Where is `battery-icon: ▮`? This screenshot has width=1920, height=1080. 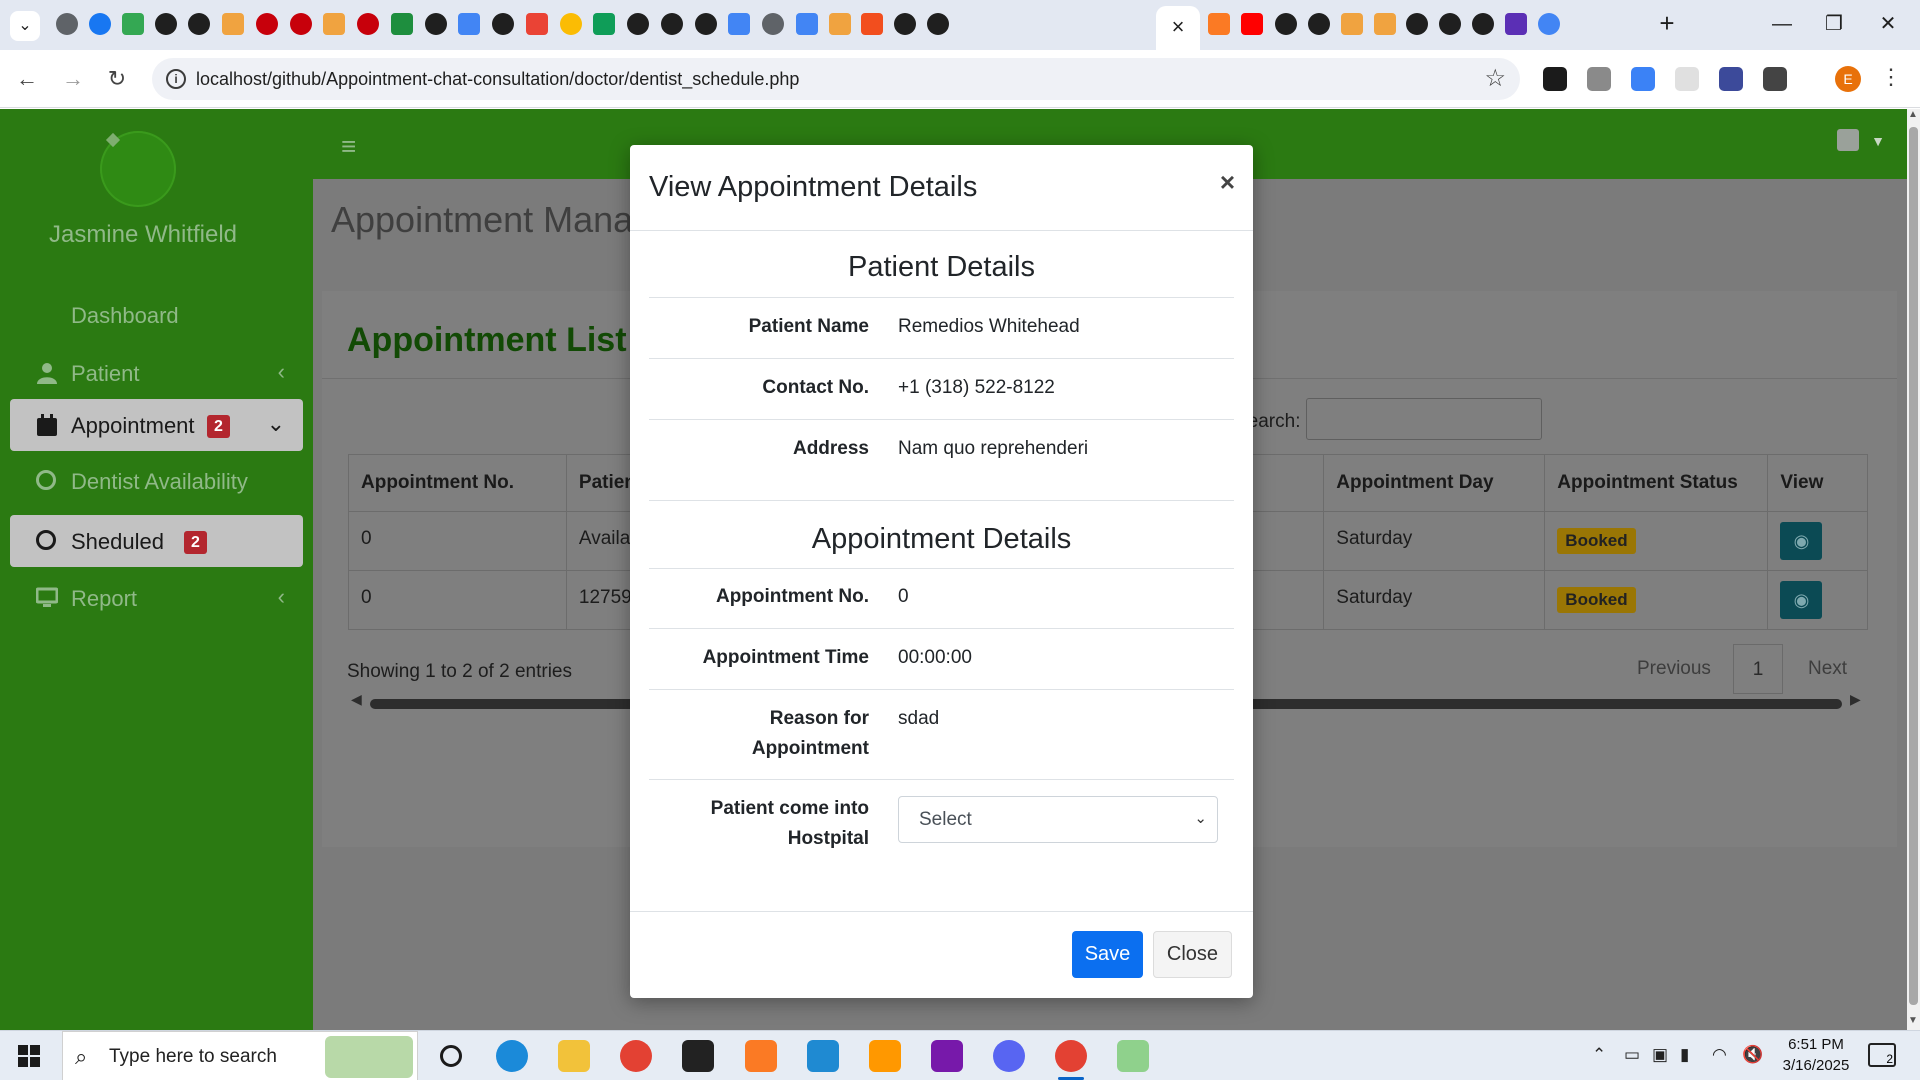 battery-icon: ▮ is located at coordinates (1684, 1055).